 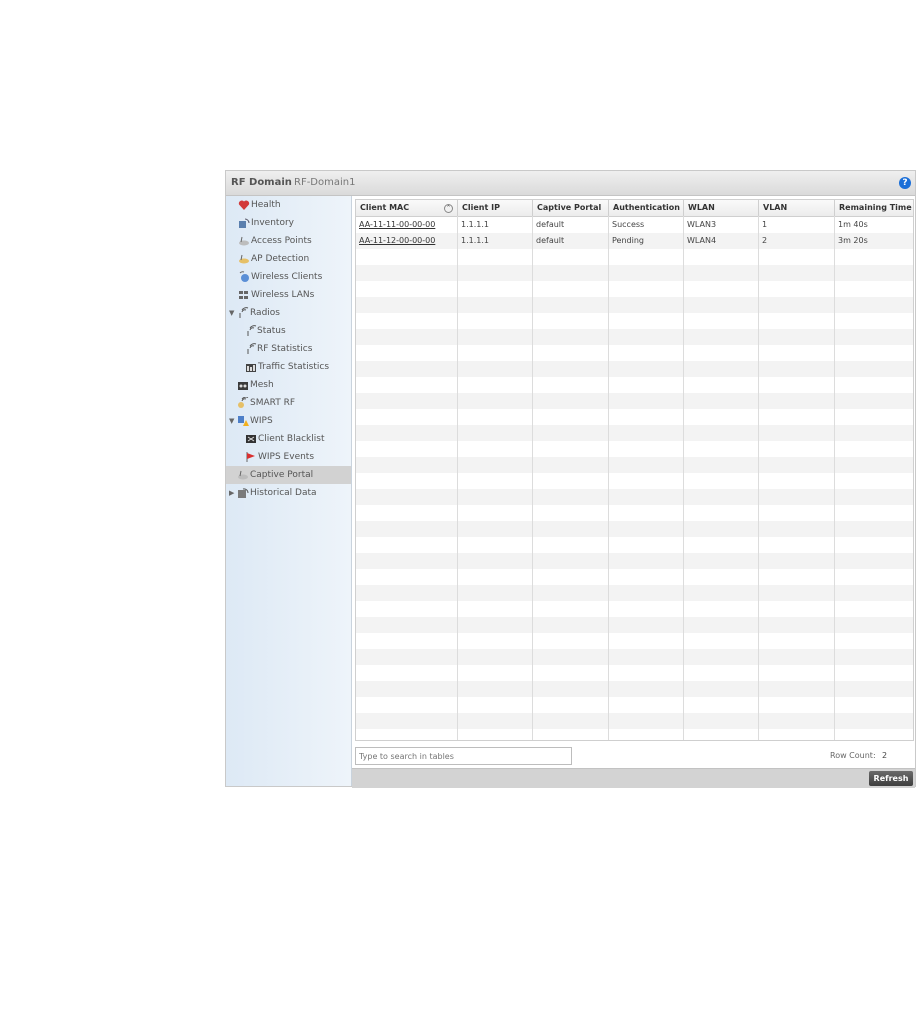 What do you see at coordinates (243, 475) in the screenshot?
I see `captive-portal-icon` at bounding box center [243, 475].